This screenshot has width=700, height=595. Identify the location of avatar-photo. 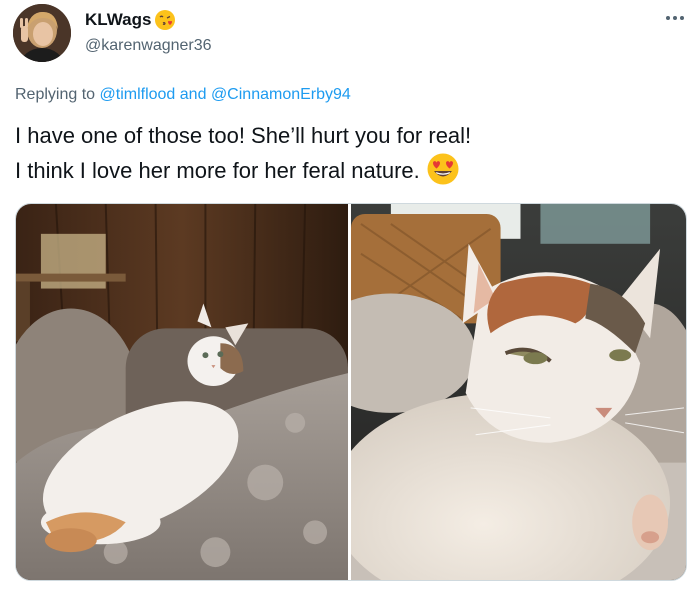
(42, 33).